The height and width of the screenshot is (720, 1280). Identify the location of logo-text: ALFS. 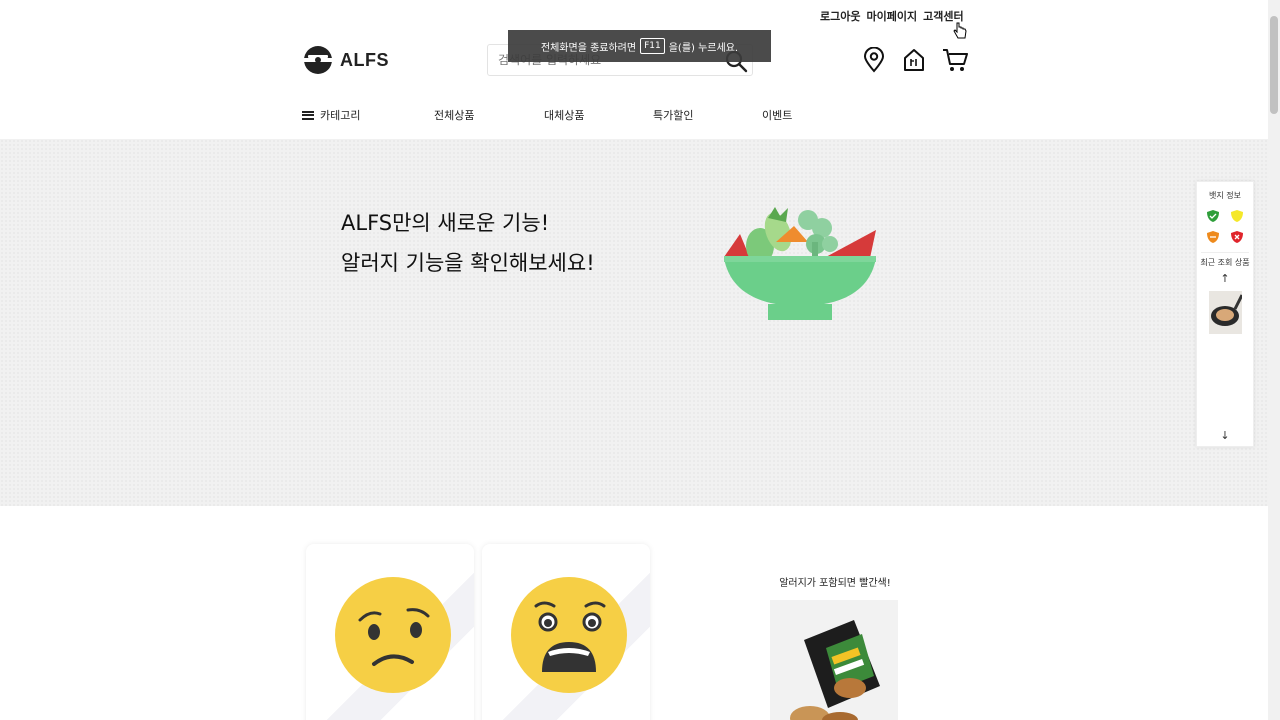
(364, 59).